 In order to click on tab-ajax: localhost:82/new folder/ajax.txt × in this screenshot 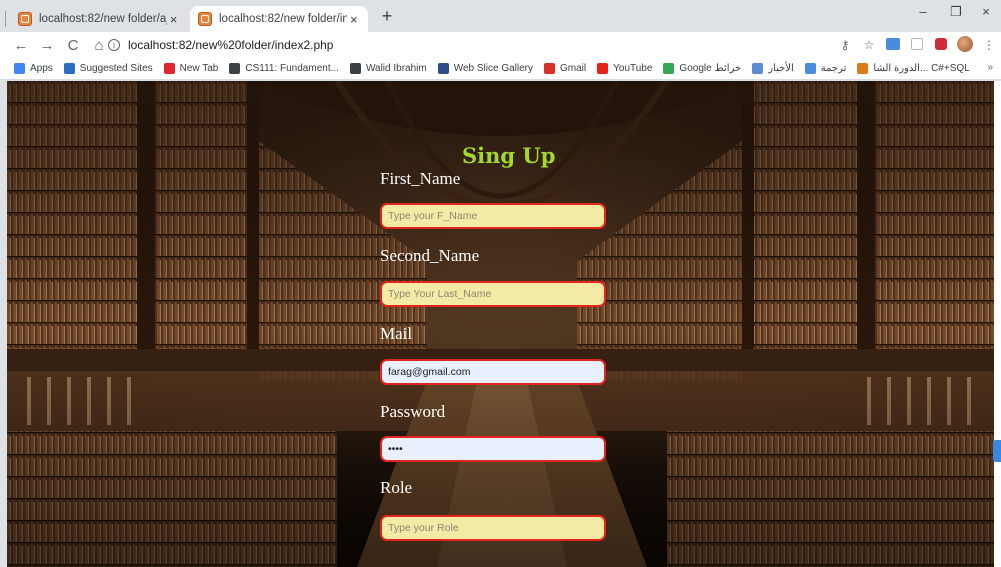, I will do `click(99, 19)`.